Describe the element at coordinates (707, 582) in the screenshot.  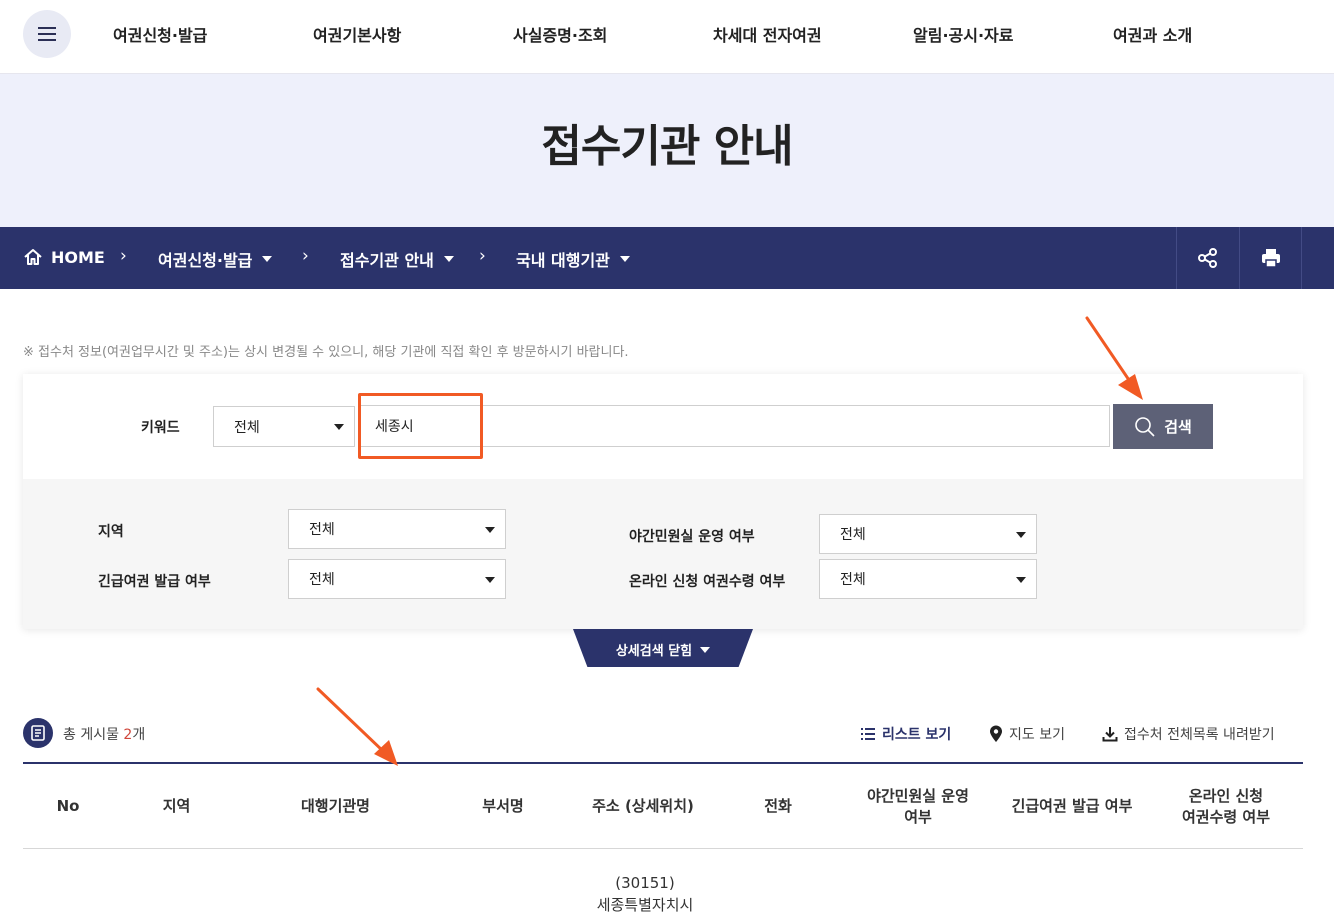
I see `online-pickup-label: 온라인 신청 여권수령 여부` at that location.